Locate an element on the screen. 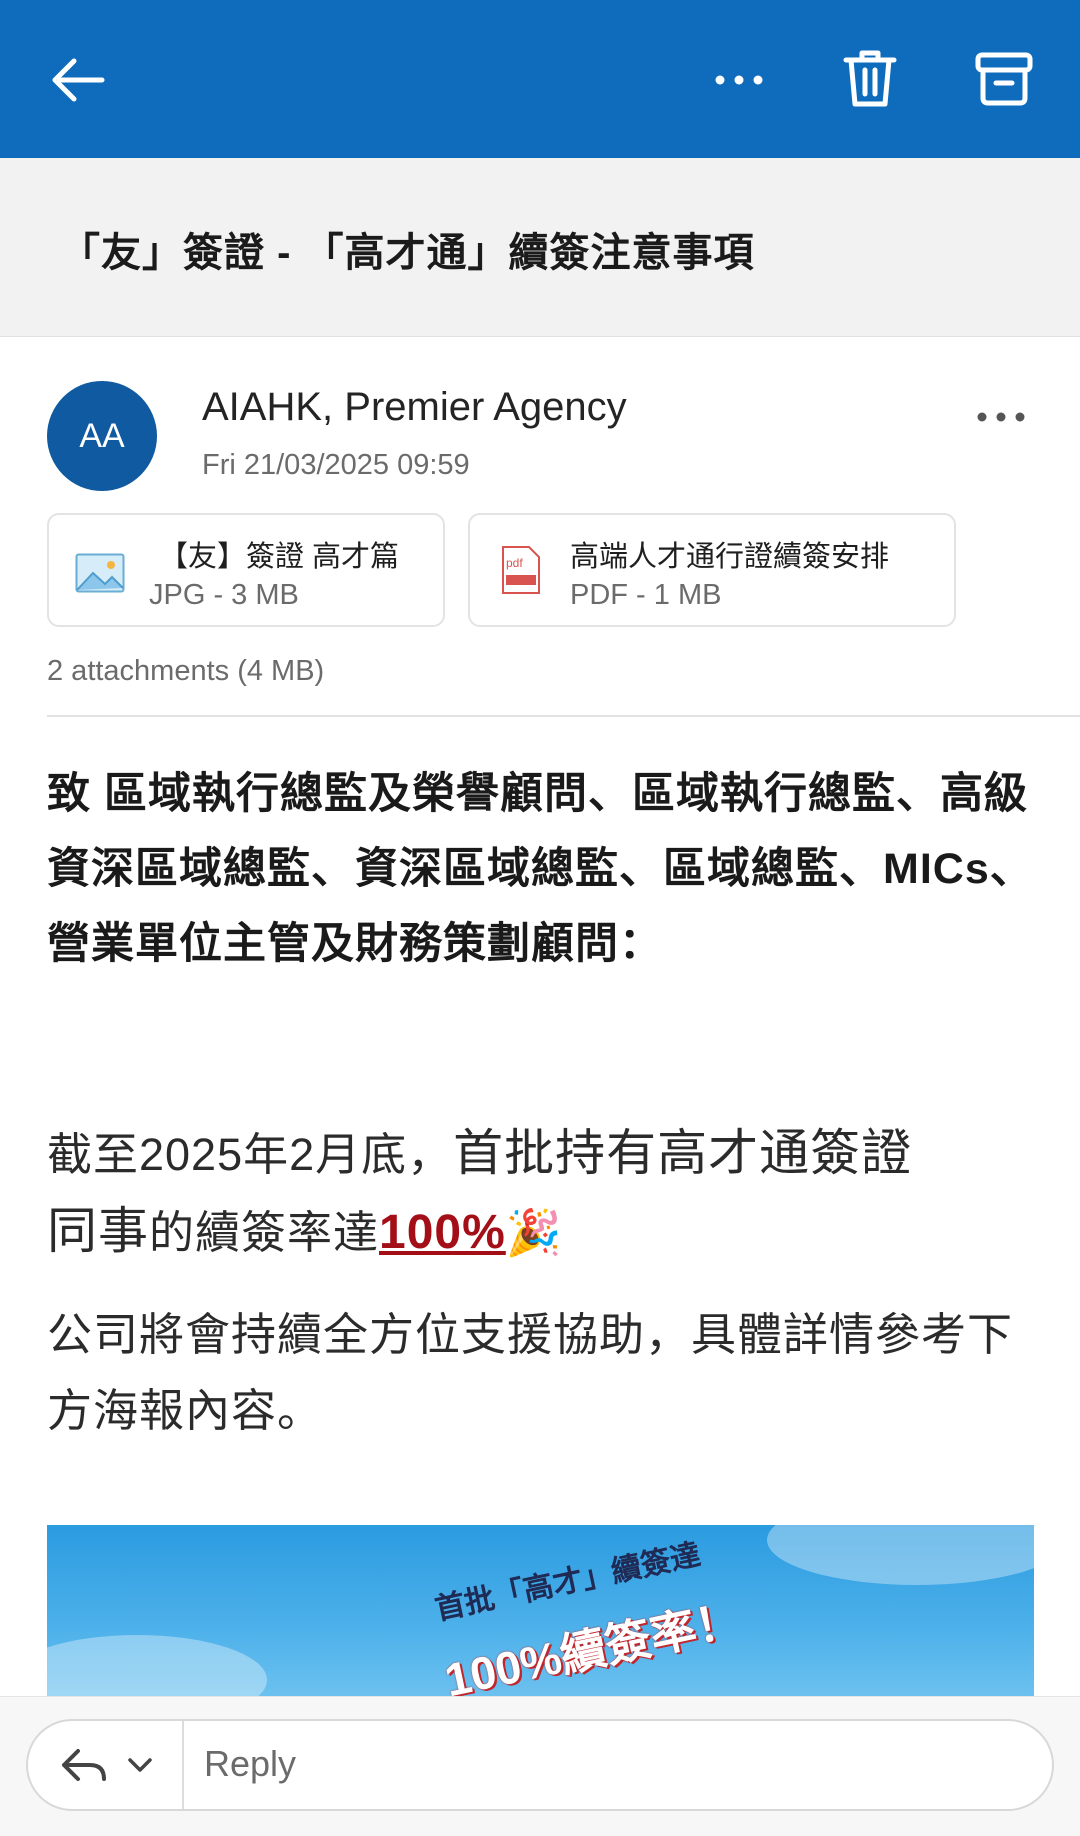 The width and height of the screenshot is (1080, 1836). attachment-meta: JPG - 3 MB is located at coordinates (224, 595).